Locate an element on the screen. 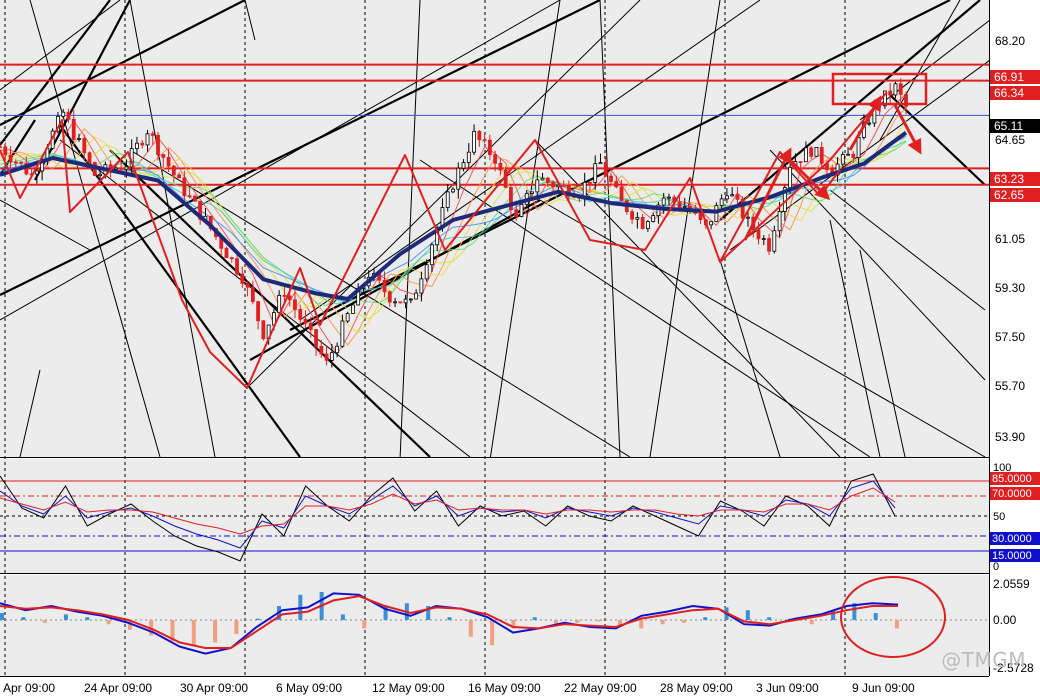  price-tag-65-11: 65.11 is located at coordinates (1015, 126).